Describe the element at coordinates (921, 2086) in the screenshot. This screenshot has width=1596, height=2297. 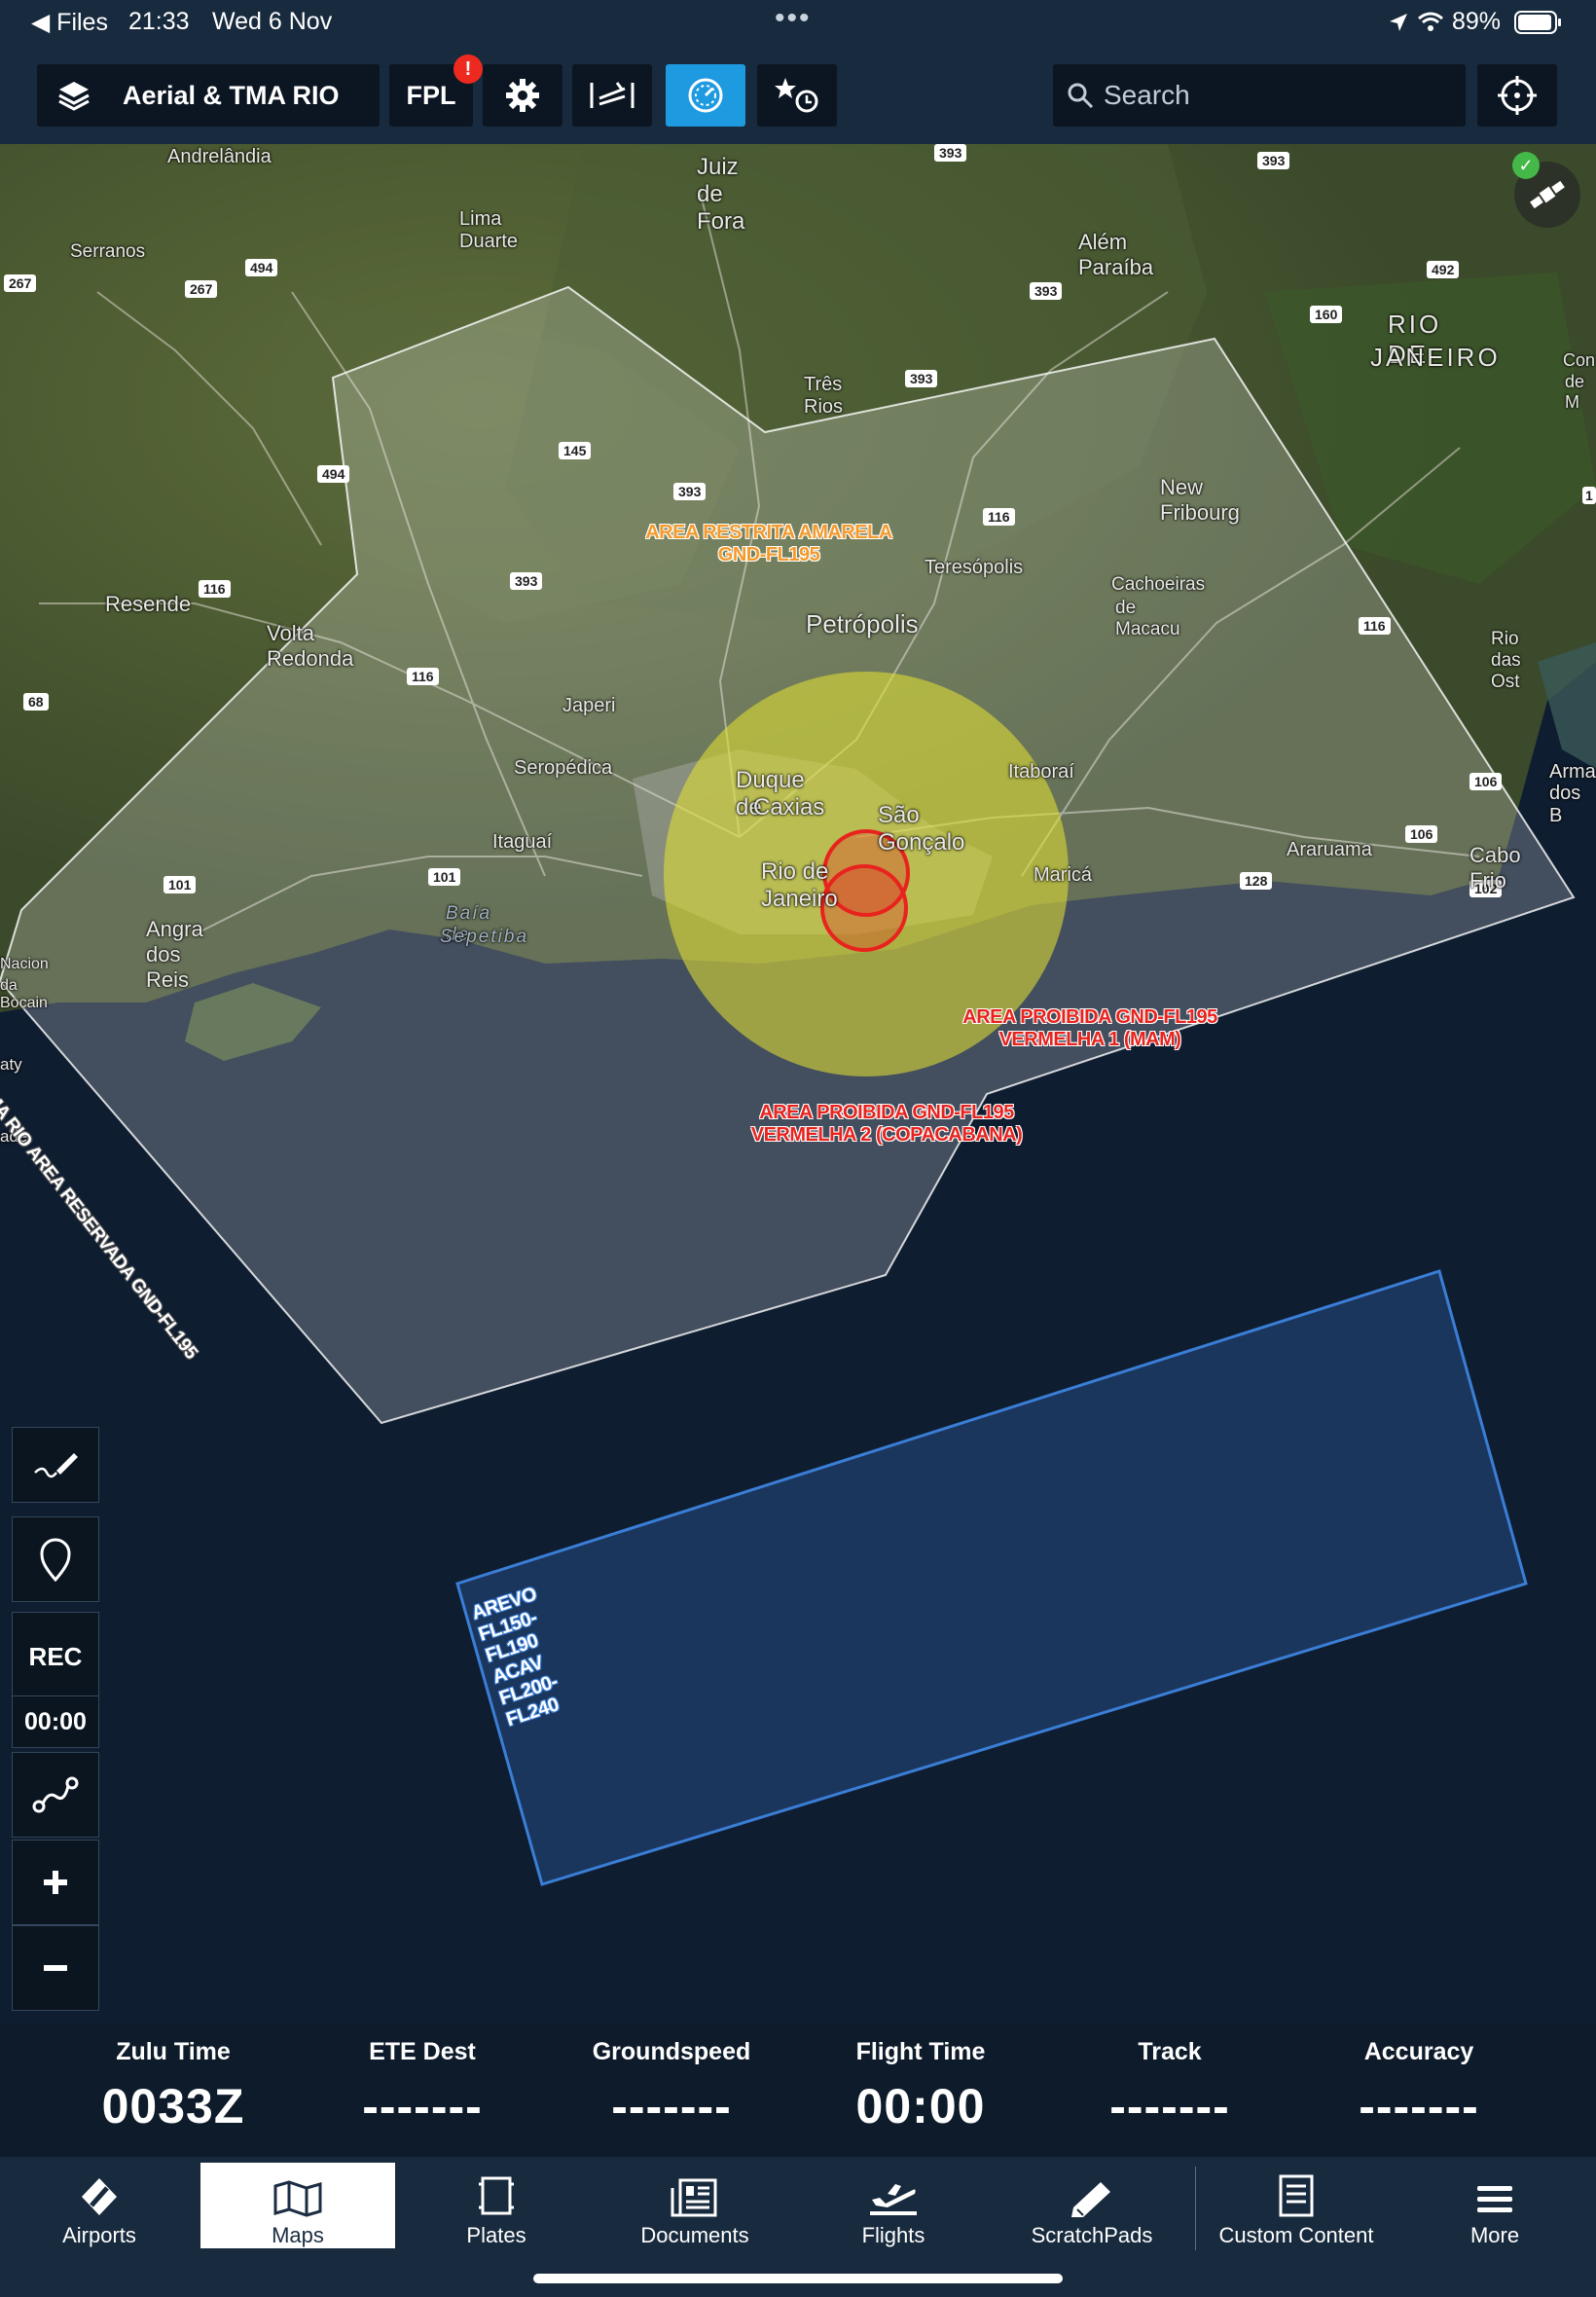
I see `instrument-flight-time: Flight Time 00:00` at that location.